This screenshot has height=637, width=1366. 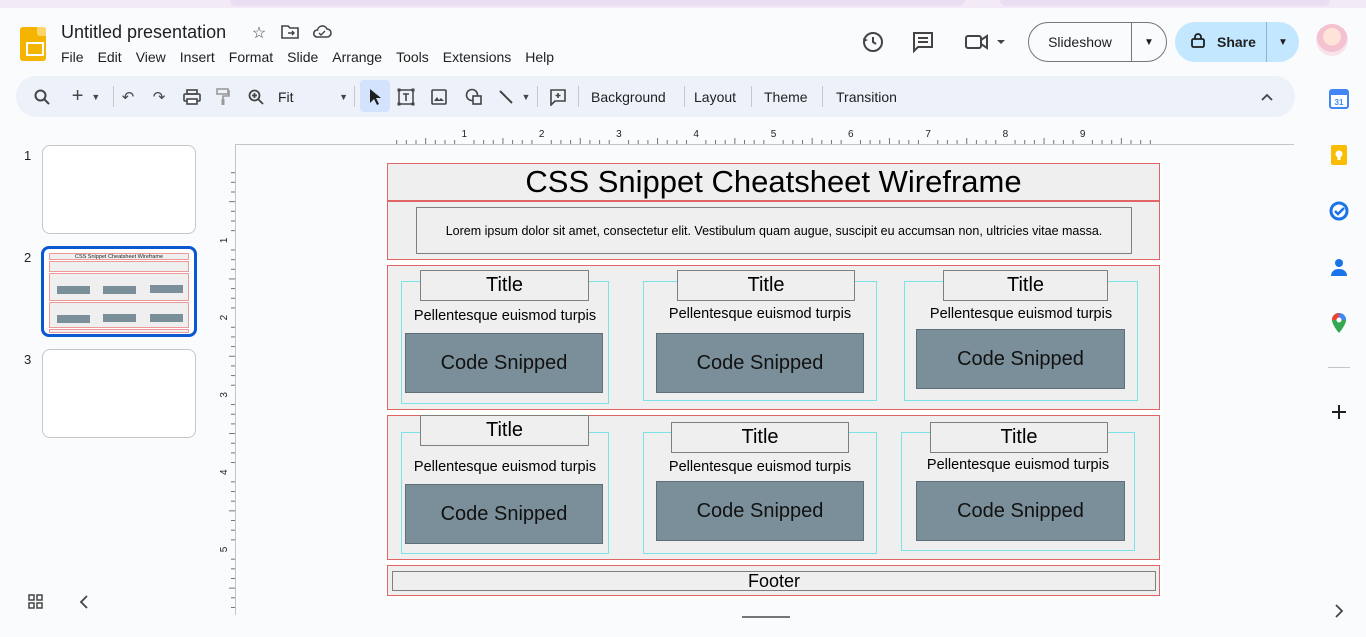 What do you see at coordinates (313, 96) in the screenshot?
I see `zoom-select: Fit ▼` at bounding box center [313, 96].